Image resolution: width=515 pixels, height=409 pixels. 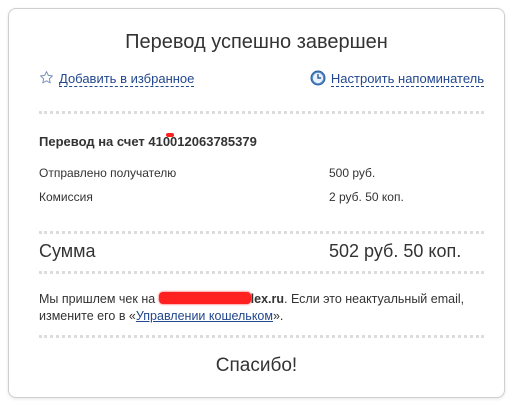 I want to click on add-to-favorites-link: Добавить в избранное, so click(x=127, y=79).